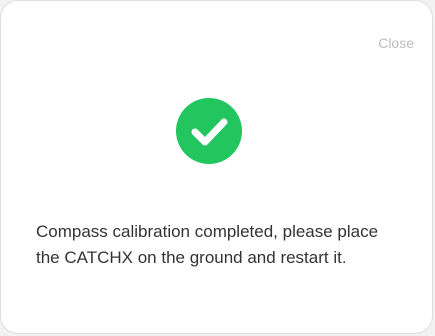 This screenshot has height=336, width=435. I want to click on close-button: Close, so click(396, 43).